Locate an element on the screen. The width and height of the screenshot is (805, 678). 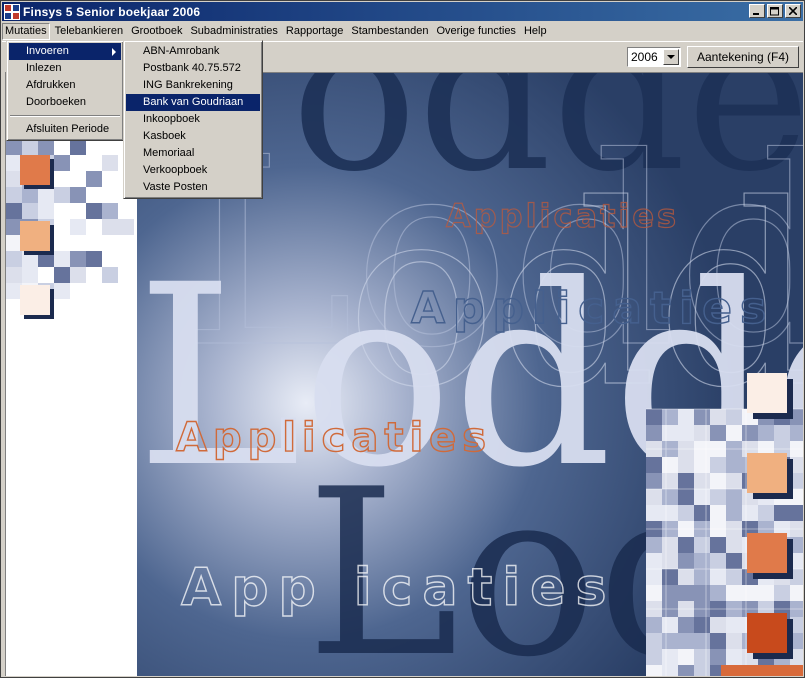
menu-separator is located at coordinates (65, 116).